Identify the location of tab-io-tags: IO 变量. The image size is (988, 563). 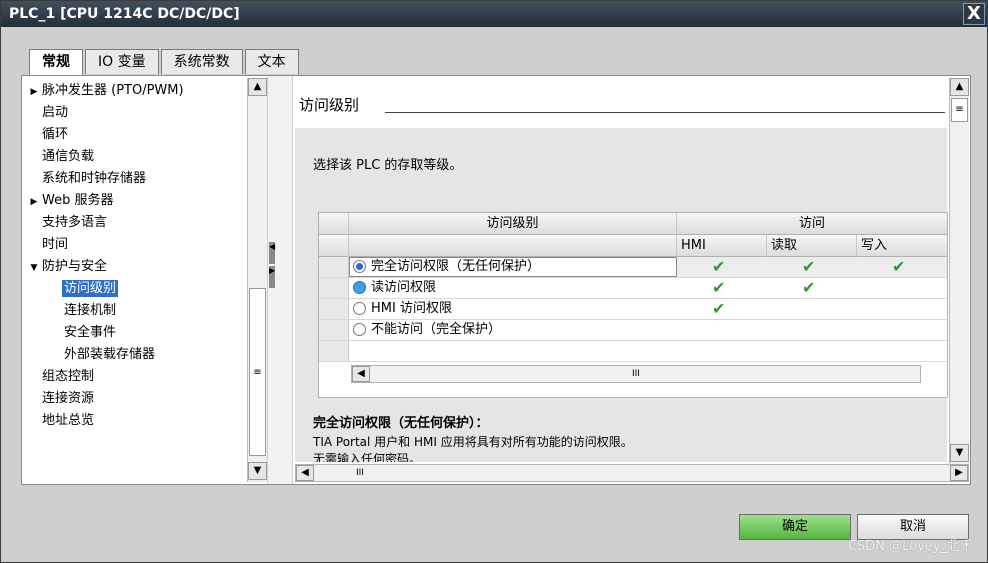
(122, 61).